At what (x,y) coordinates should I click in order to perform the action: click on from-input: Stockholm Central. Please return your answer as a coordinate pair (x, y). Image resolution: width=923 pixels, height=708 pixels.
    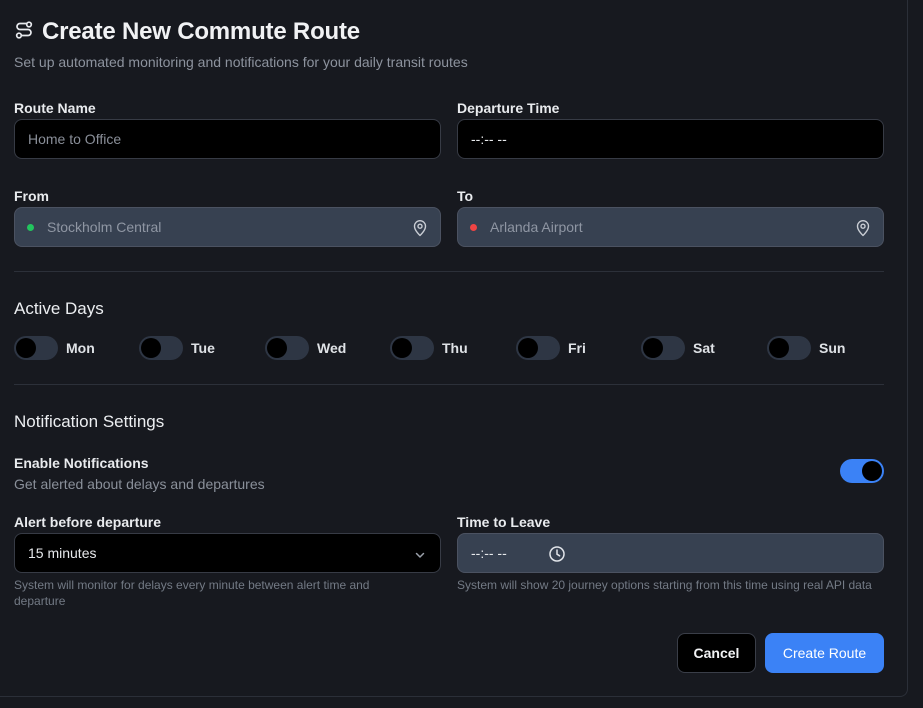
    Looking at the image, I should click on (227, 227).